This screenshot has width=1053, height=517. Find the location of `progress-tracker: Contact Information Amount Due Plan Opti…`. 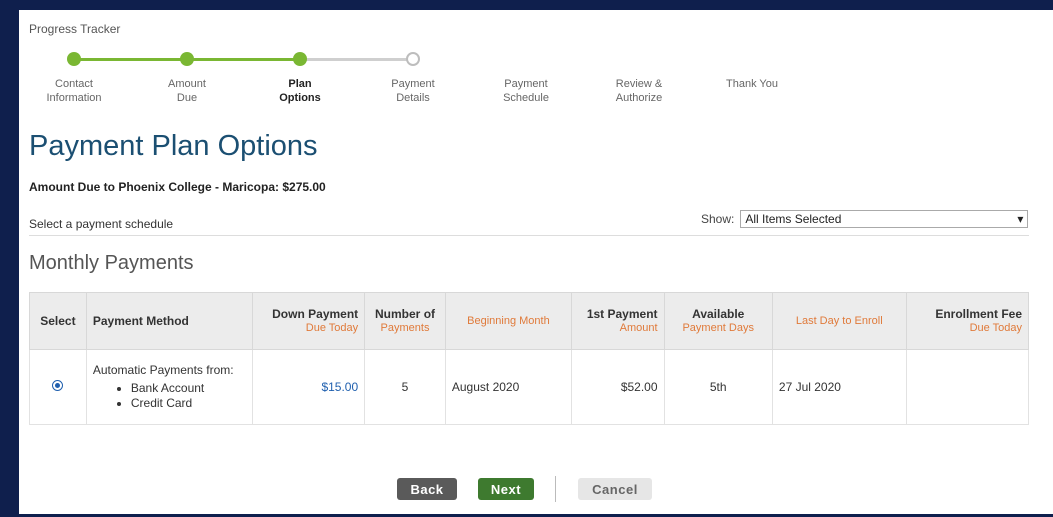

progress-tracker: Contact Information Amount Due Plan Opti… is located at coordinates (419, 85).